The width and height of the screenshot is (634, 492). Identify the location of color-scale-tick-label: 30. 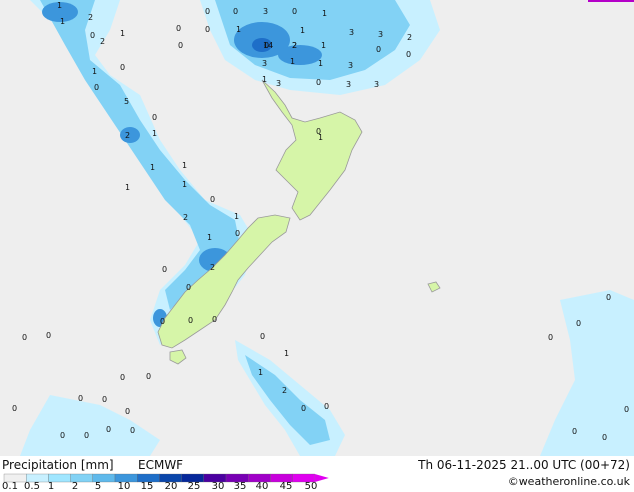
(218, 486).